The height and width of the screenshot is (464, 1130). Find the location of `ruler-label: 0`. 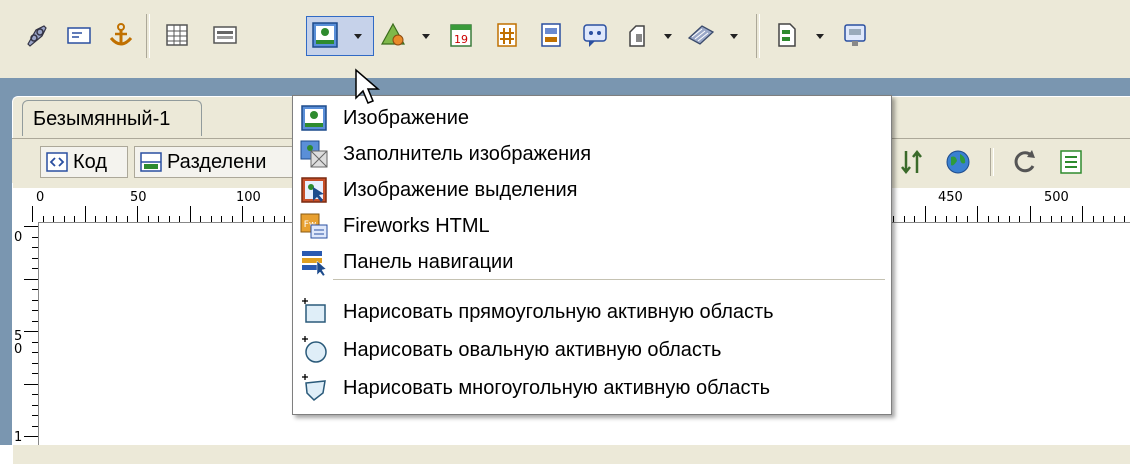

ruler-label: 0 is located at coordinates (18, 237).